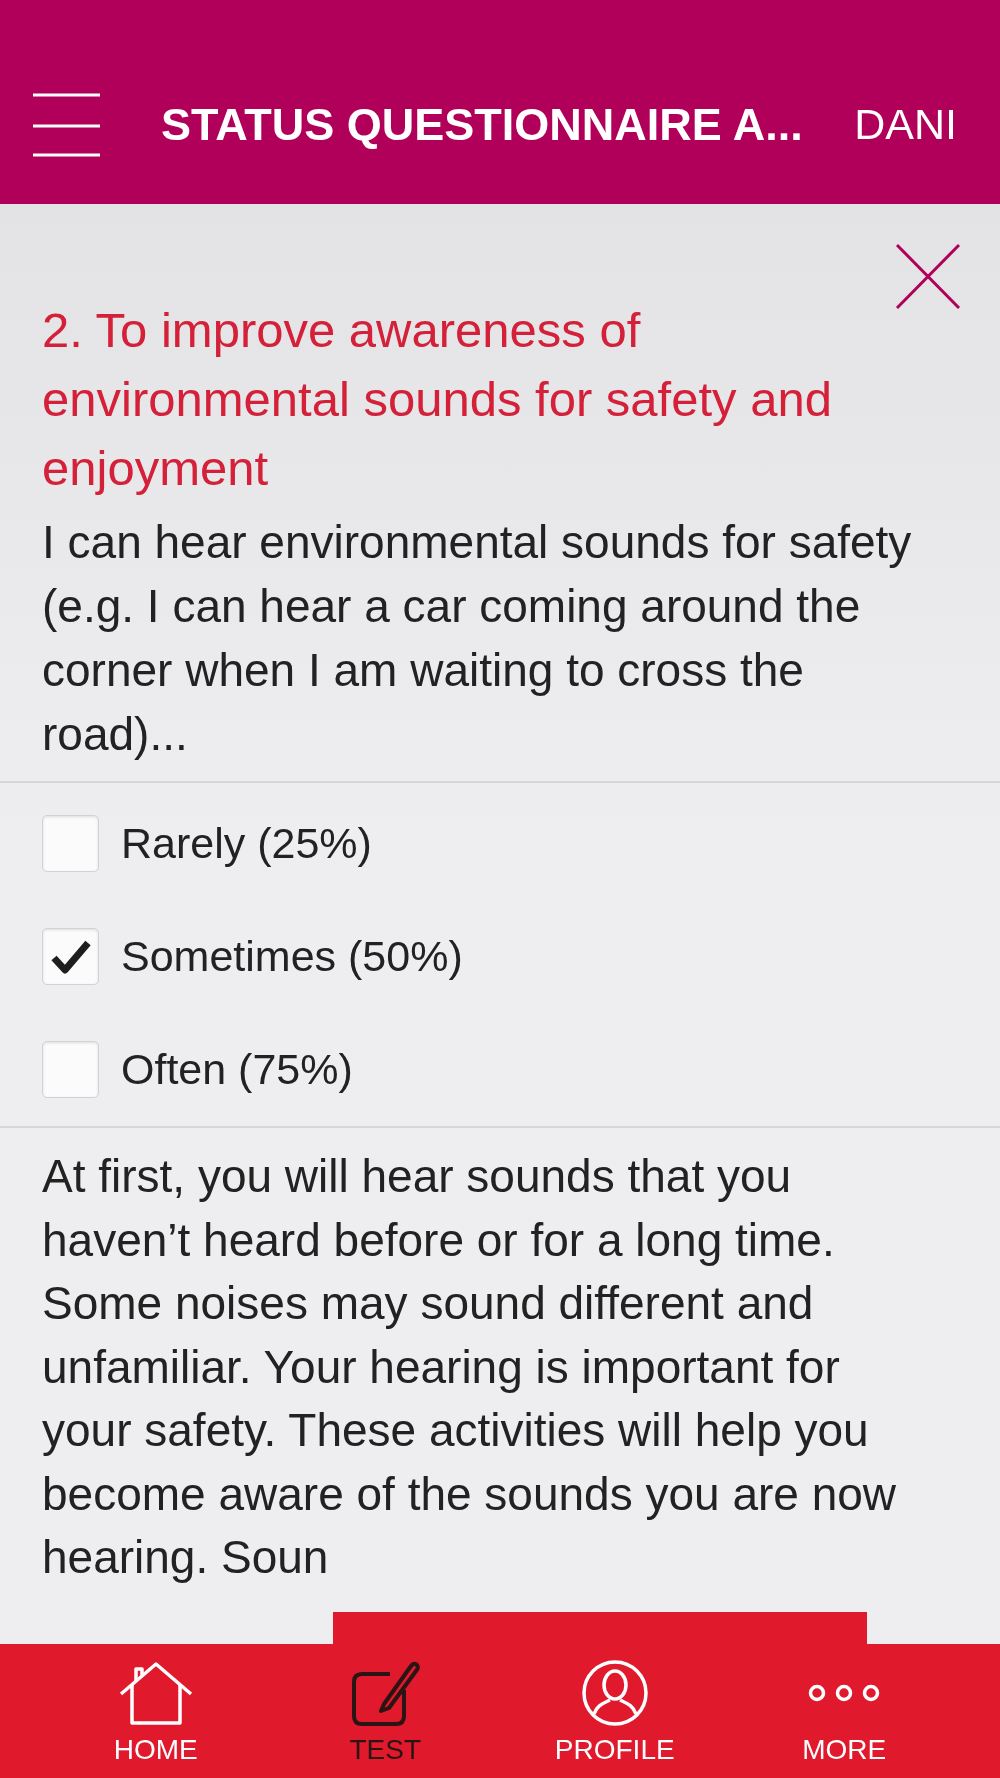 Image resolution: width=1000 pixels, height=1778 pixels. What do you see at coordinates (246, 843) in the screenshot?
I see `option-label: Rarely (25%)` at bounding box center [246, 843].